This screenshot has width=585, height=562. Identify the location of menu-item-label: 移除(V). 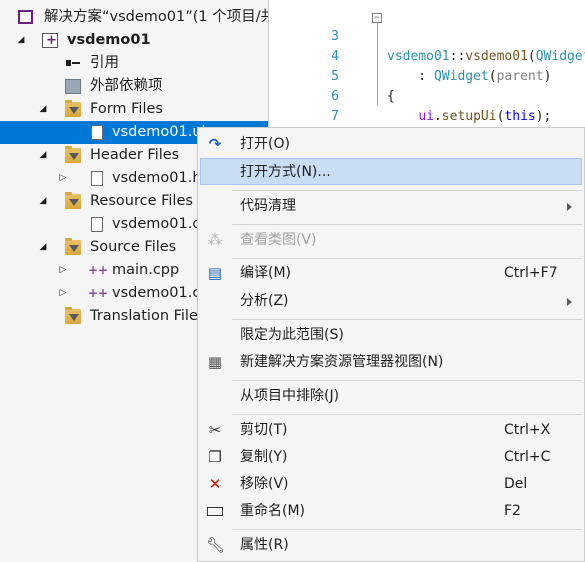
(264, 484).